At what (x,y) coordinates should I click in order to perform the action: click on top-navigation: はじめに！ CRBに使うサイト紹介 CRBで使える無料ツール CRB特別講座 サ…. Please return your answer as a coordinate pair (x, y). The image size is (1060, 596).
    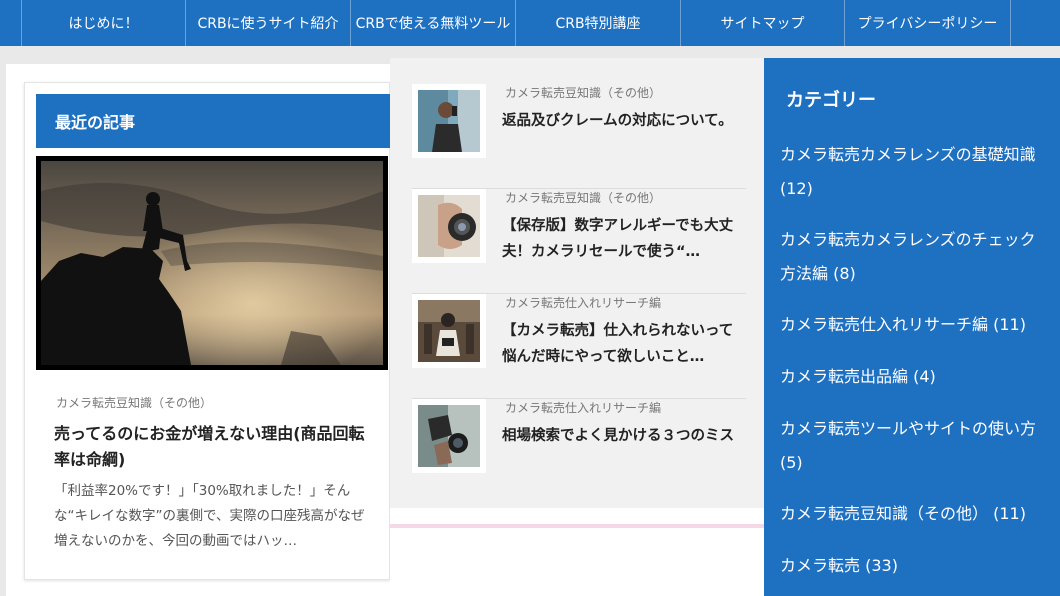
    Looking at the image, I should click on (530, 23).